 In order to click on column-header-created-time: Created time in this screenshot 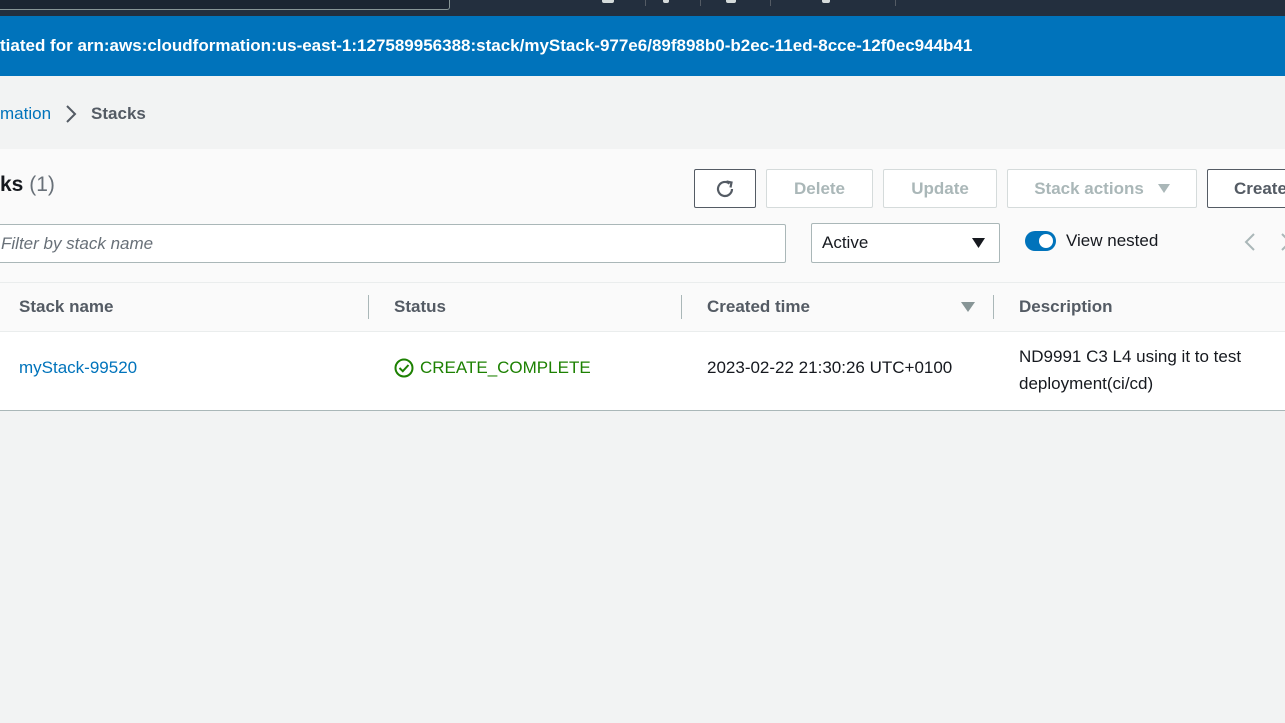, I will do `click(758, 307)`.